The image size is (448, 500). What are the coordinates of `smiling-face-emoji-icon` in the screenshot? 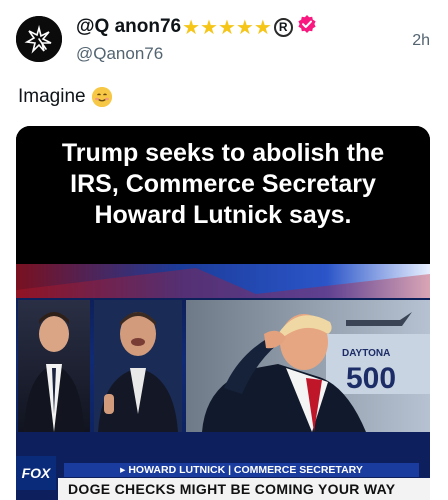 It's located at (101, 97).